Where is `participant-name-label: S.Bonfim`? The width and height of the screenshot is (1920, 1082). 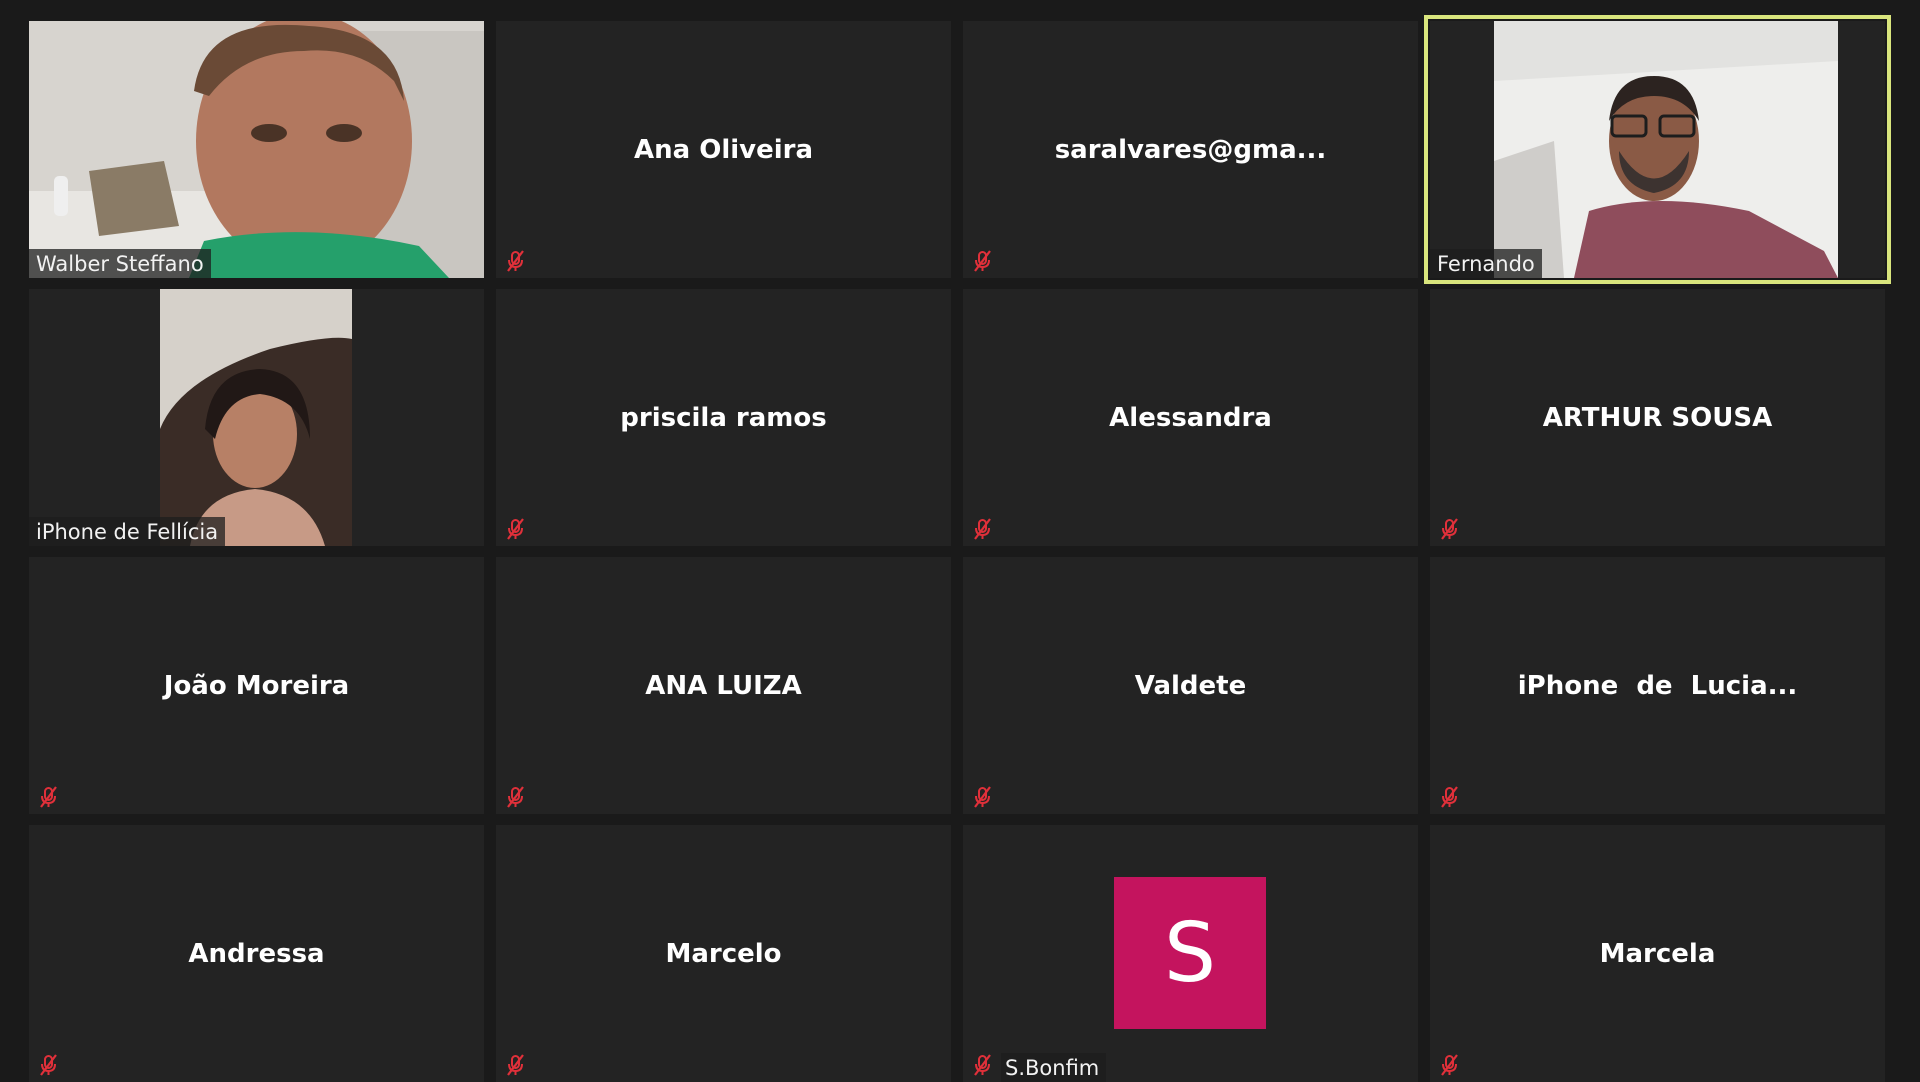
participant-name-label: S.Bonfim is located at coordinates (1054, 1067).